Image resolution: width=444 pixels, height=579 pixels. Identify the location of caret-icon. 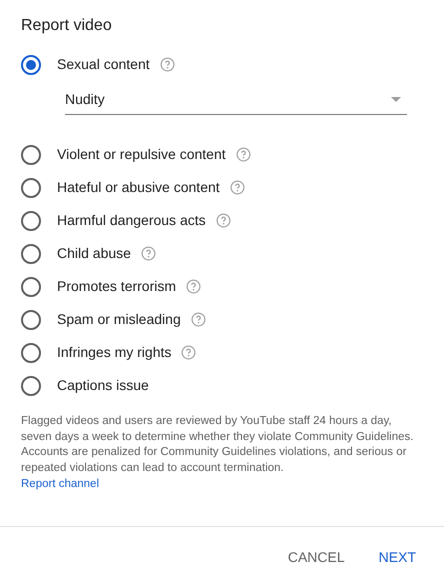
(396, 99).